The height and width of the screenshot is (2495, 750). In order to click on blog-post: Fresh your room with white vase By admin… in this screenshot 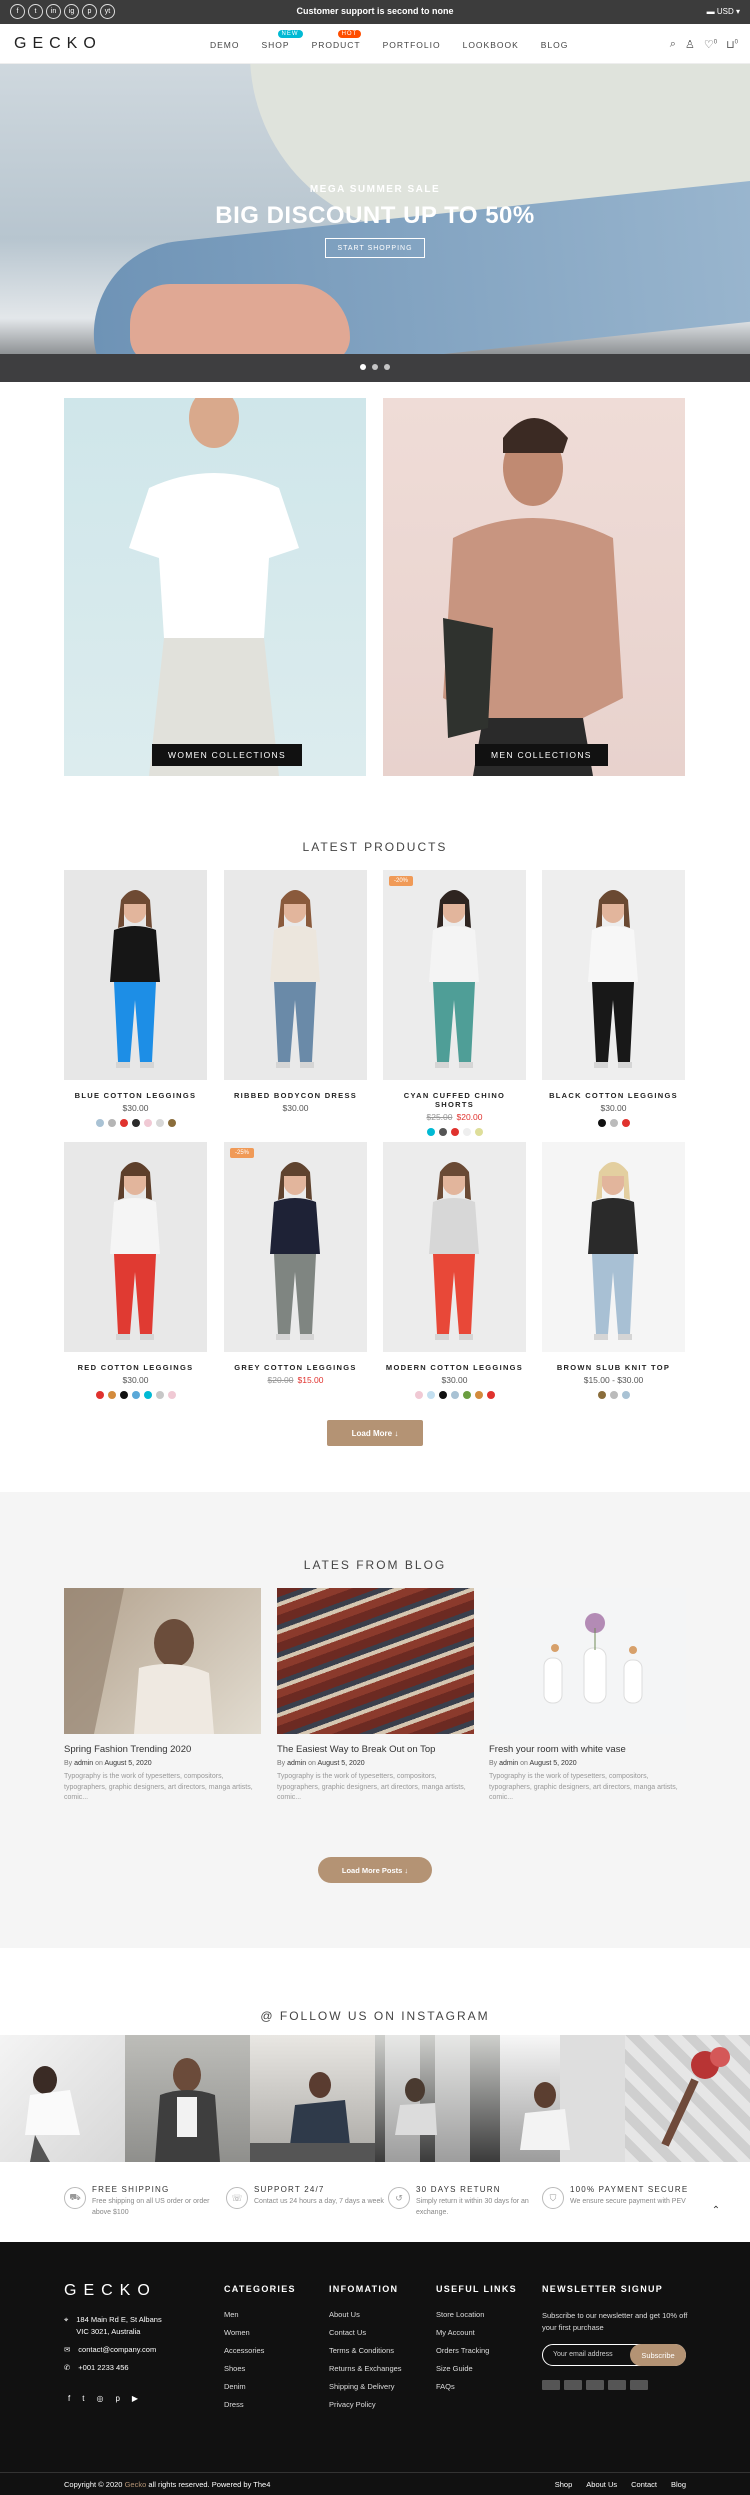, I will do `click(587, 1696)`.